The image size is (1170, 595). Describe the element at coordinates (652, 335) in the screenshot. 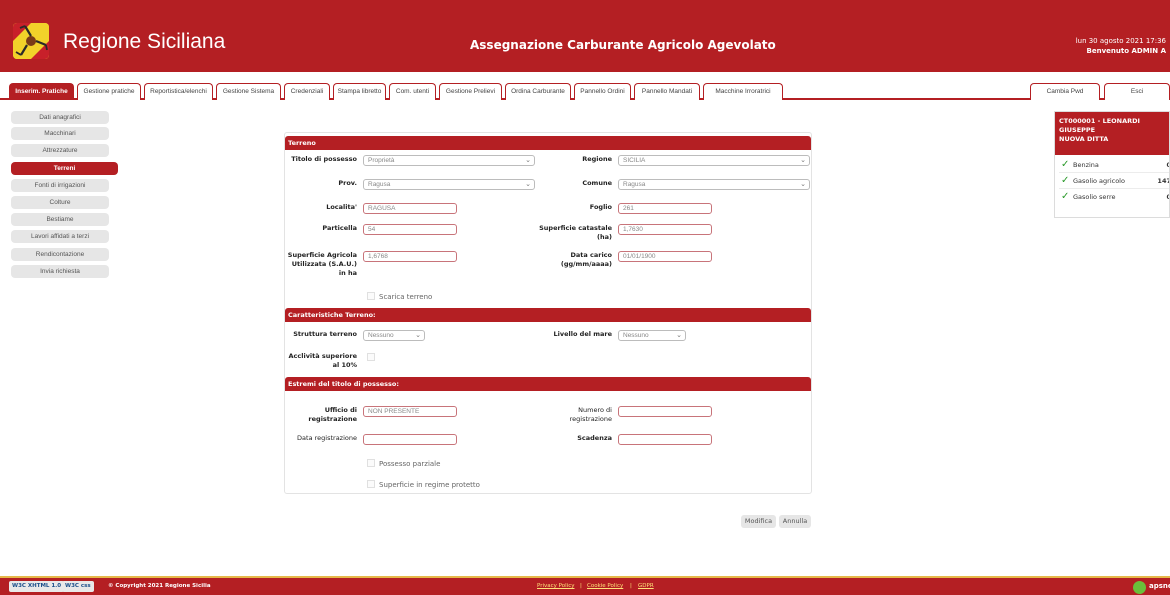

I see `livello-mare-select: Nessuno ⌄` at that location.